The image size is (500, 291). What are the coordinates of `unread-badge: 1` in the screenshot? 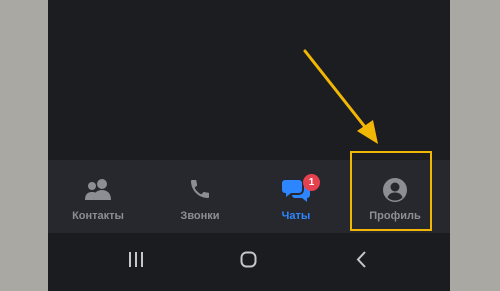 It's located at (311, 182).